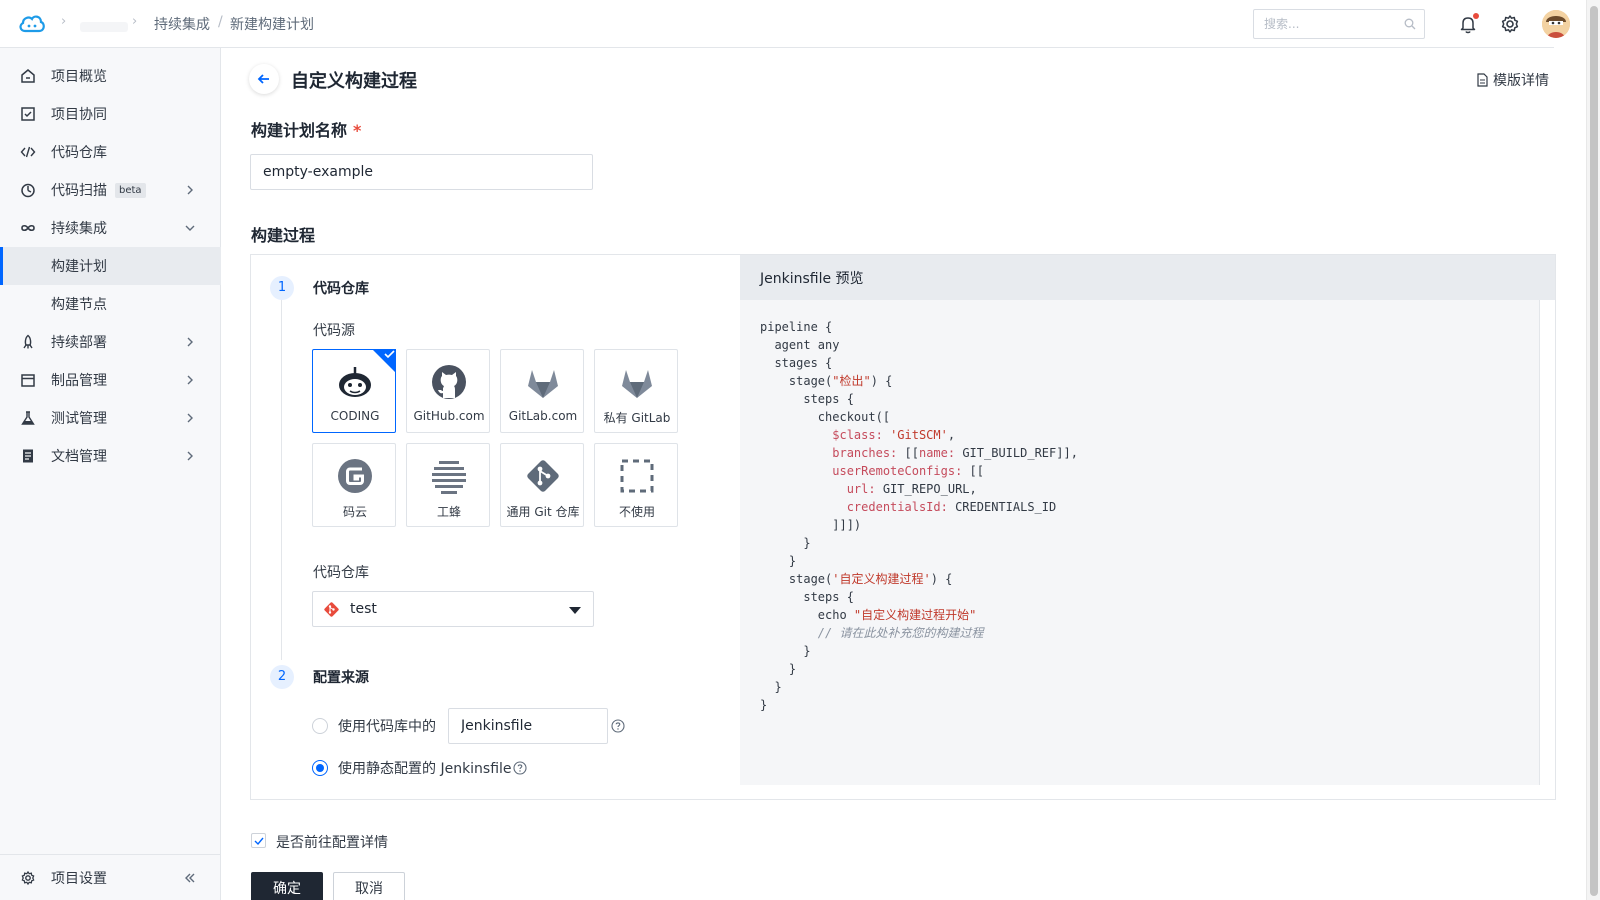 This screenshot has height=900, width=1600. I want to click on sidebar-item-label: 制品管理, so click(79, 381).